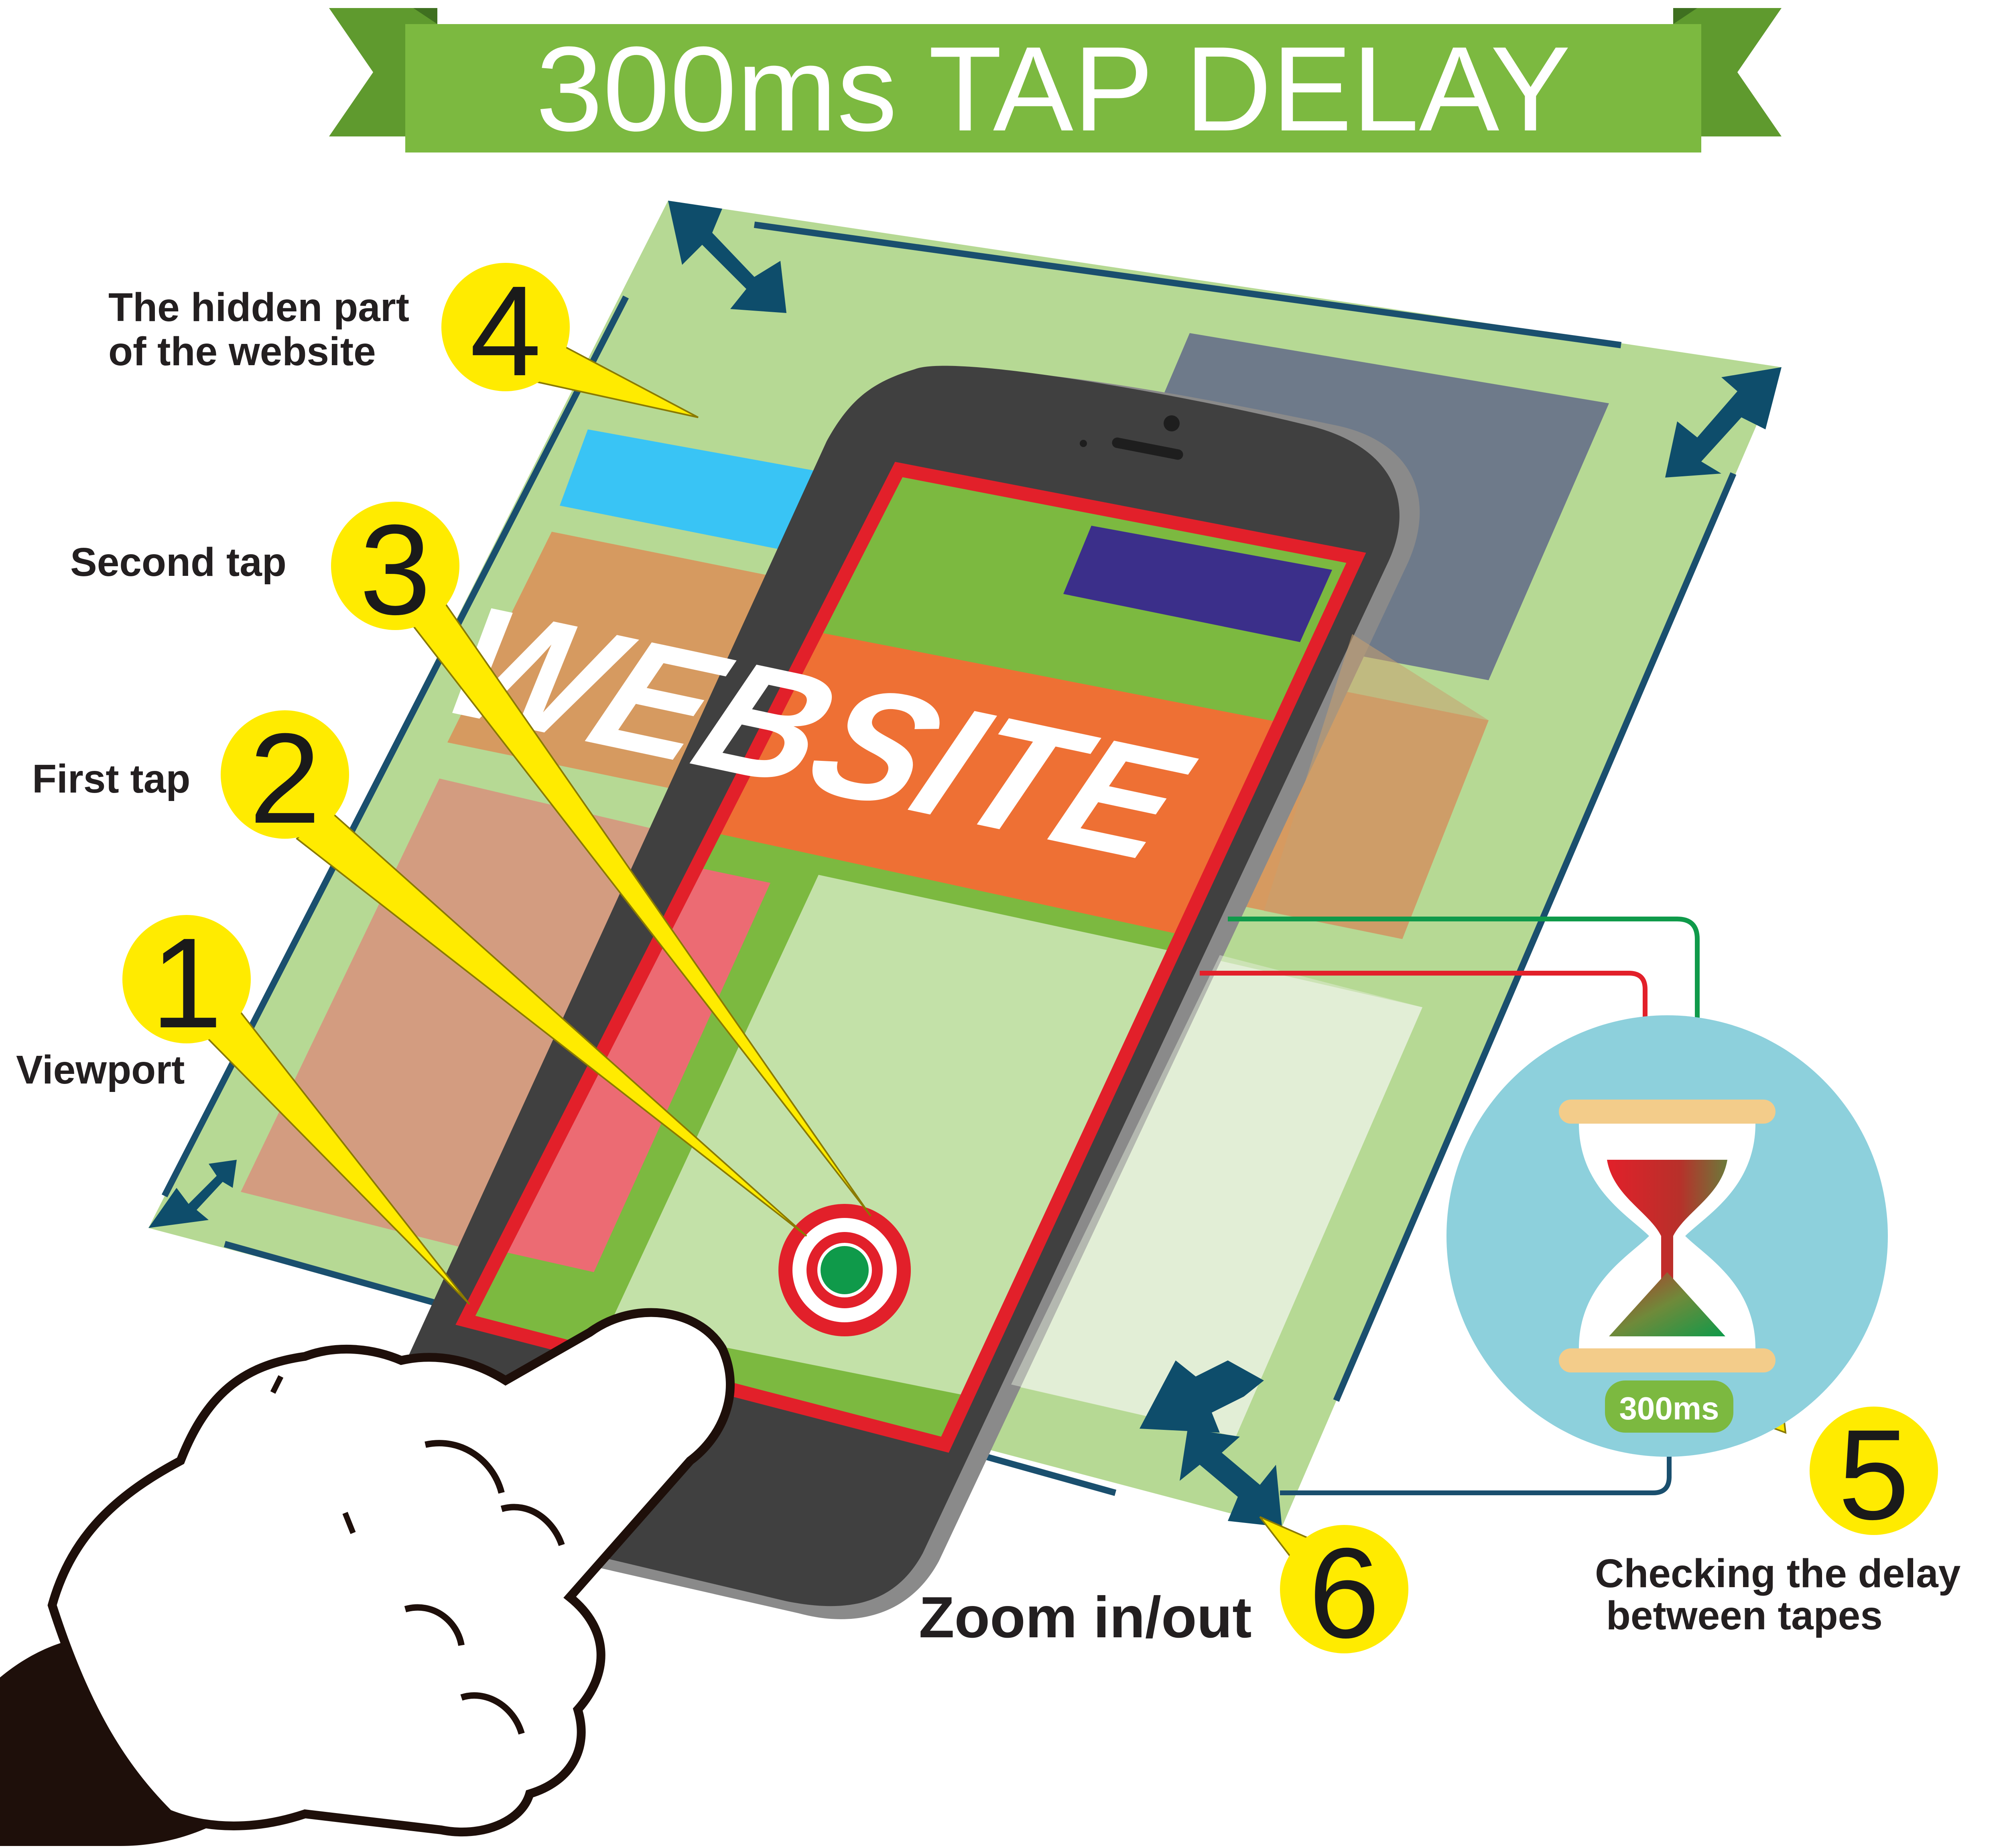 This screenshot has width=2001, height=1848. I want to click on svg-text: 3, so click(395, 569).